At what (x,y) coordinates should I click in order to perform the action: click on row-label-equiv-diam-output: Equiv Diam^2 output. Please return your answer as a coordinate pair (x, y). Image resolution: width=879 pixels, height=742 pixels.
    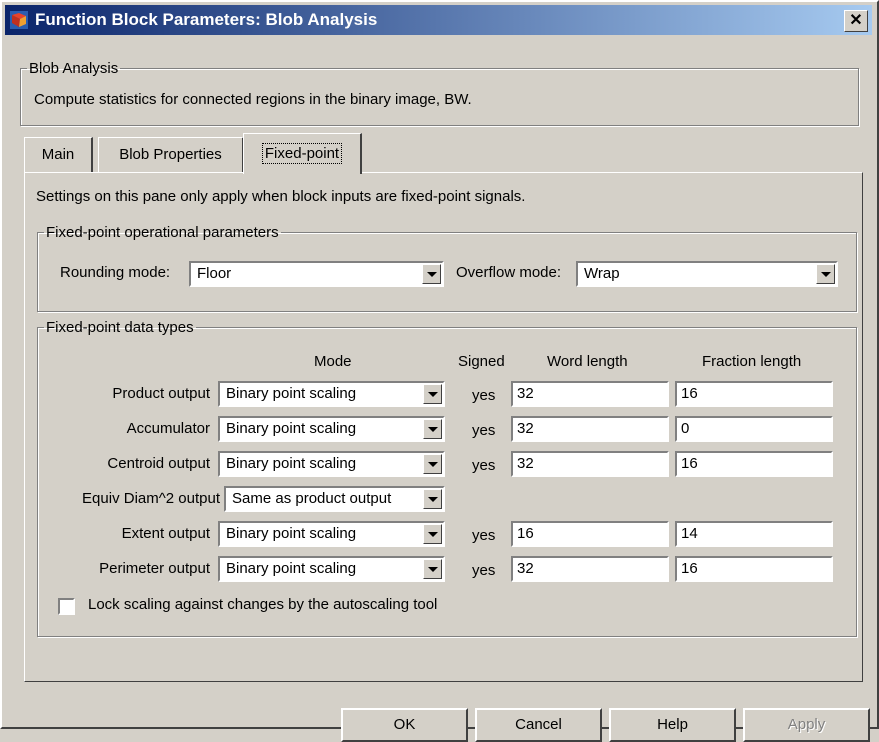
    Looking at the image, I should click on (151, 498).